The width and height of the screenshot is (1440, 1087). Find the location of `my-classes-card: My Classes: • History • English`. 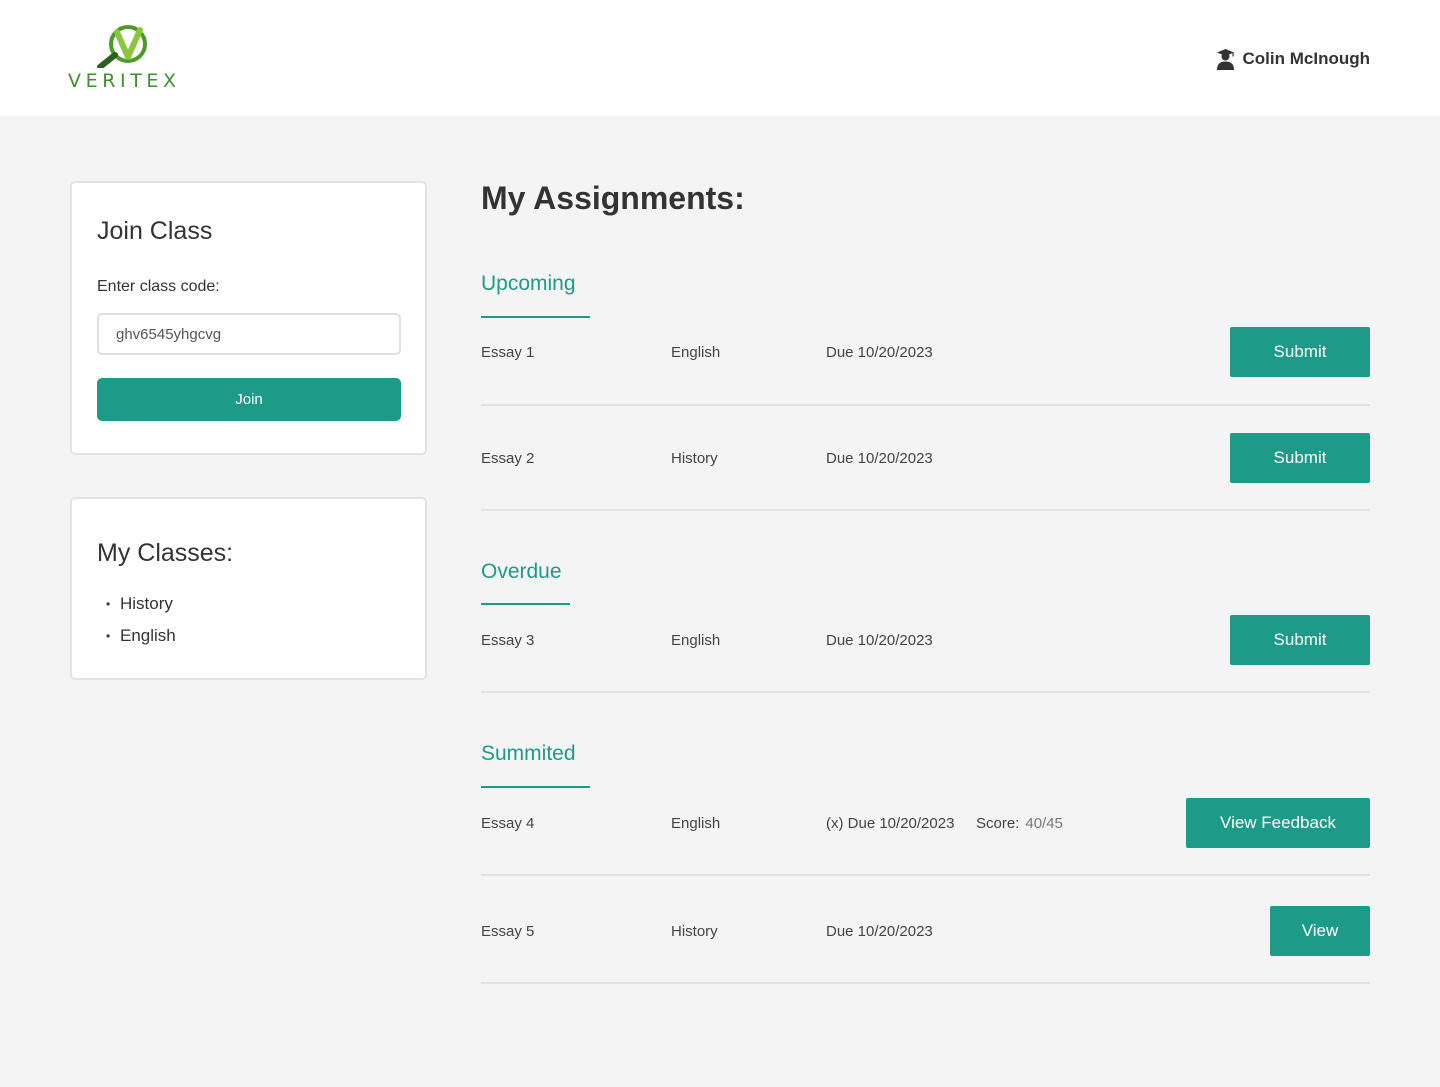

my-classes-card: My Classes: • History • English is located at coordinates (248, 588).